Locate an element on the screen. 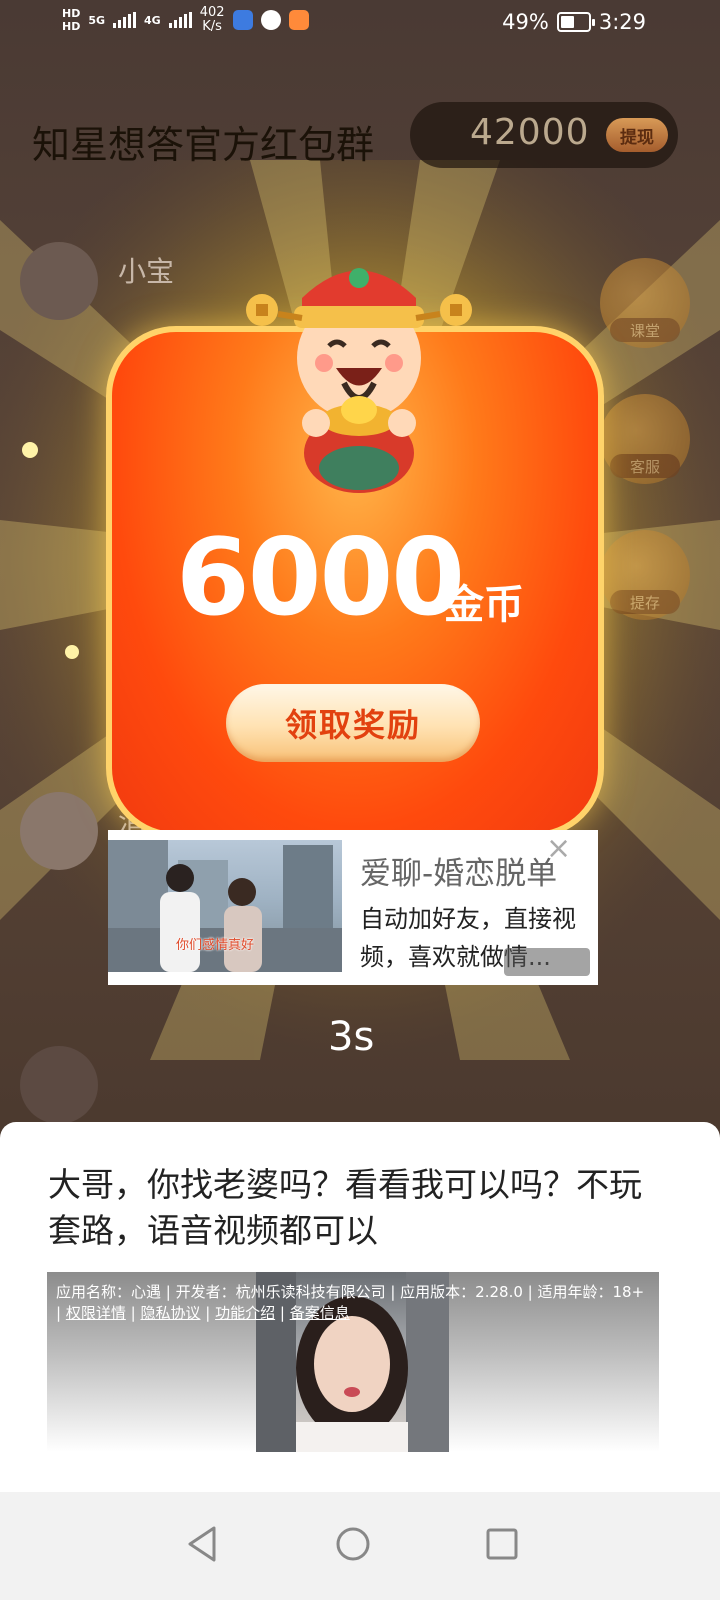 Image resolution: width=720 pixels, height=1600 pixels. claim-reward-button: 领取奖励 is located at coordinates (353, 723).